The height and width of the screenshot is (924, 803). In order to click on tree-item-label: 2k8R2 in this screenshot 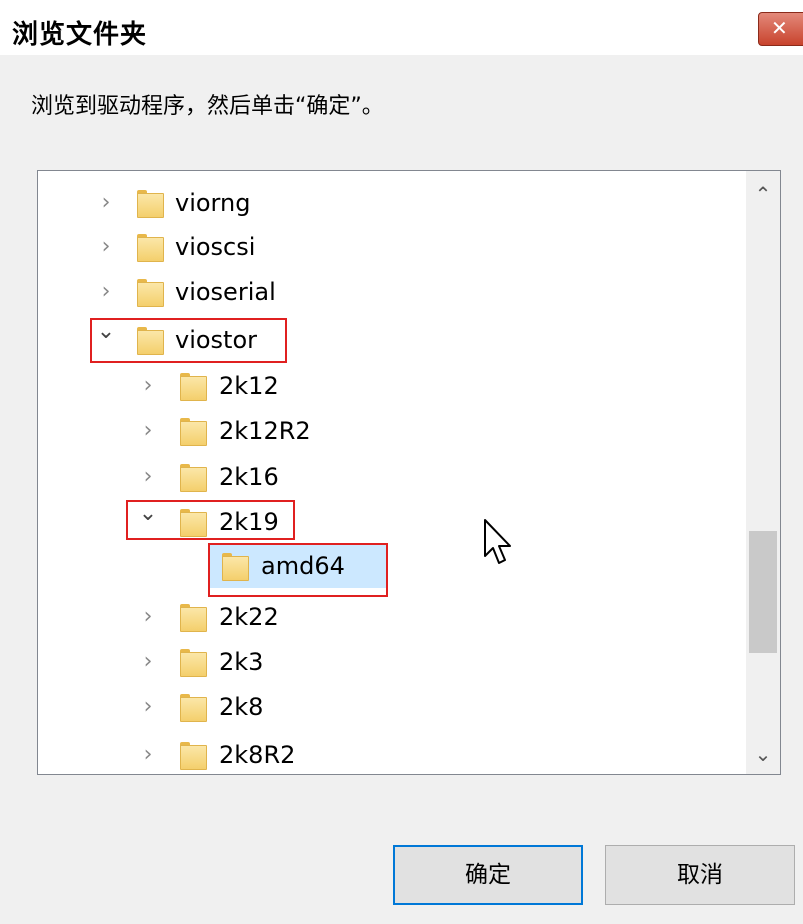, I will do `click(257, 755)`.